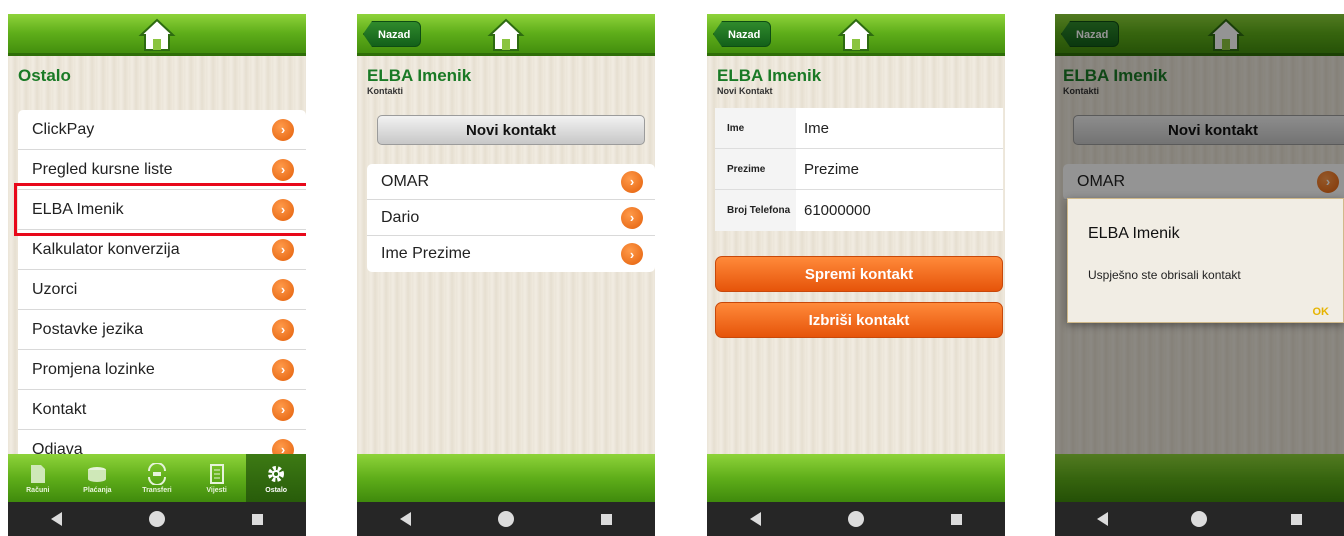 The width and height of the screenshot is (1344, 536). What do you see at coordinates (1164, 275) in the screenshot?
I see `dialog-message: Uspješno ste obrisali kontakt` at bounding box center [1164, 275].